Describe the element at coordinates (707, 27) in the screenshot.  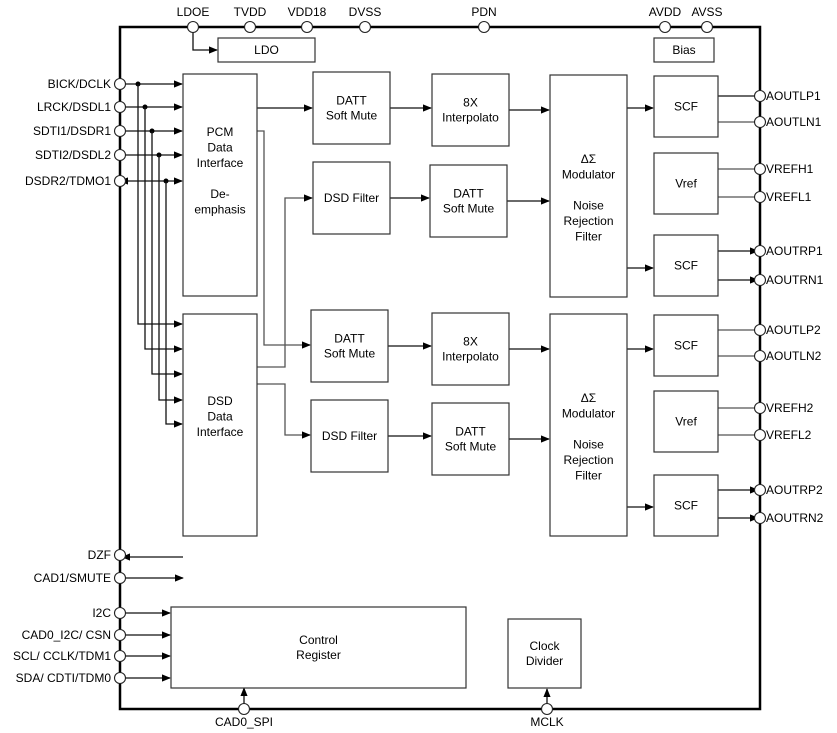
I see `avss-pin-circle` at that location.